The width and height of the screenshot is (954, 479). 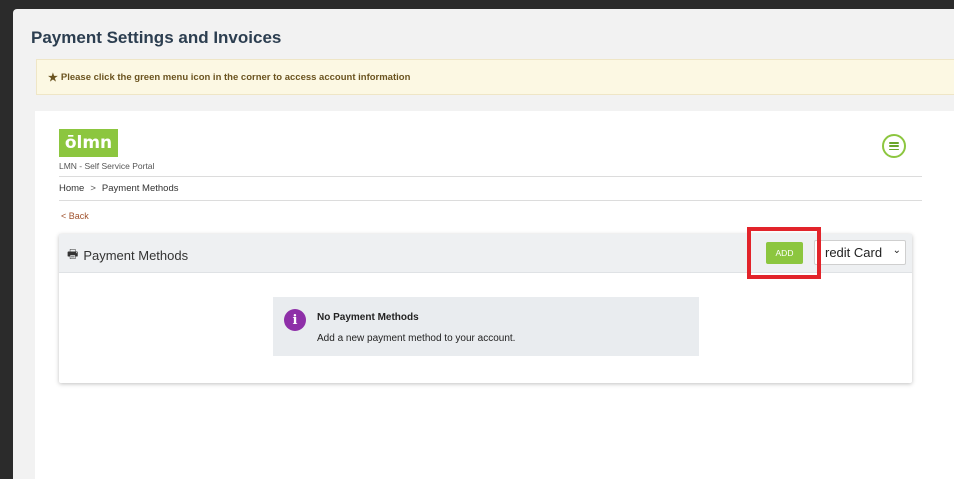 I want to click on payment-type-select: redit Card ⌄, so click(x=860, y=252).